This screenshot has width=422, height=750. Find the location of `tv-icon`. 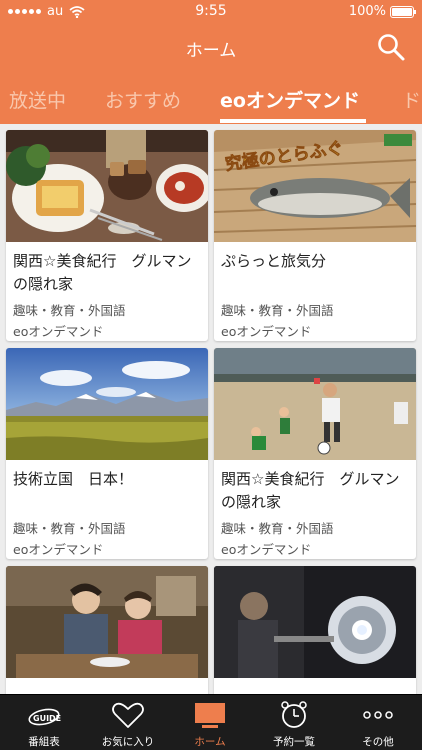

tv-icon is located at coordinates (210, 715).